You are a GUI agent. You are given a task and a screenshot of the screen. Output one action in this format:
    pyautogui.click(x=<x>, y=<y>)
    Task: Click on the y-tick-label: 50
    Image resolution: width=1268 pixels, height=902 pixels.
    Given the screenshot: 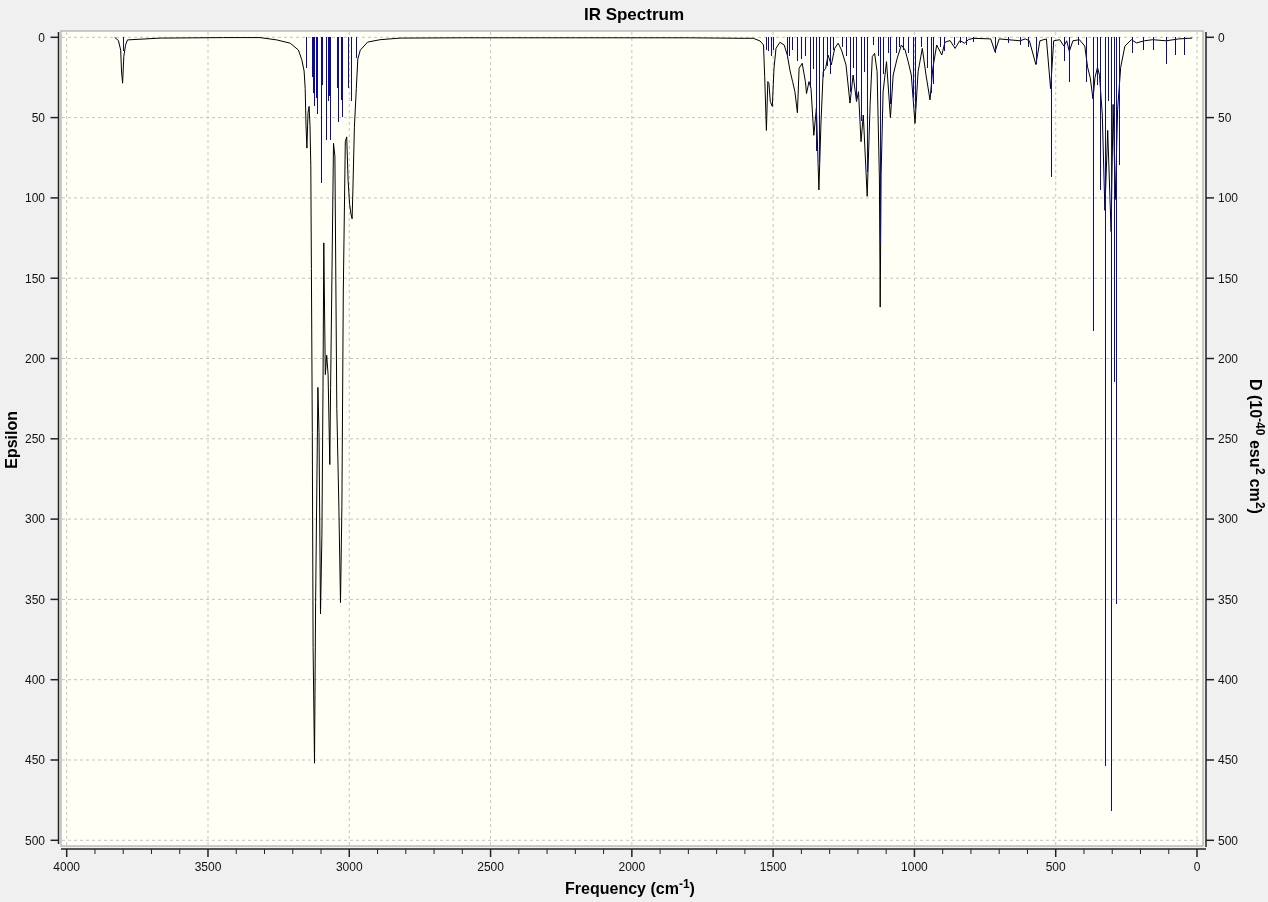 What is the action you would take?
    pyautogui.click(x=38, y=117)
    